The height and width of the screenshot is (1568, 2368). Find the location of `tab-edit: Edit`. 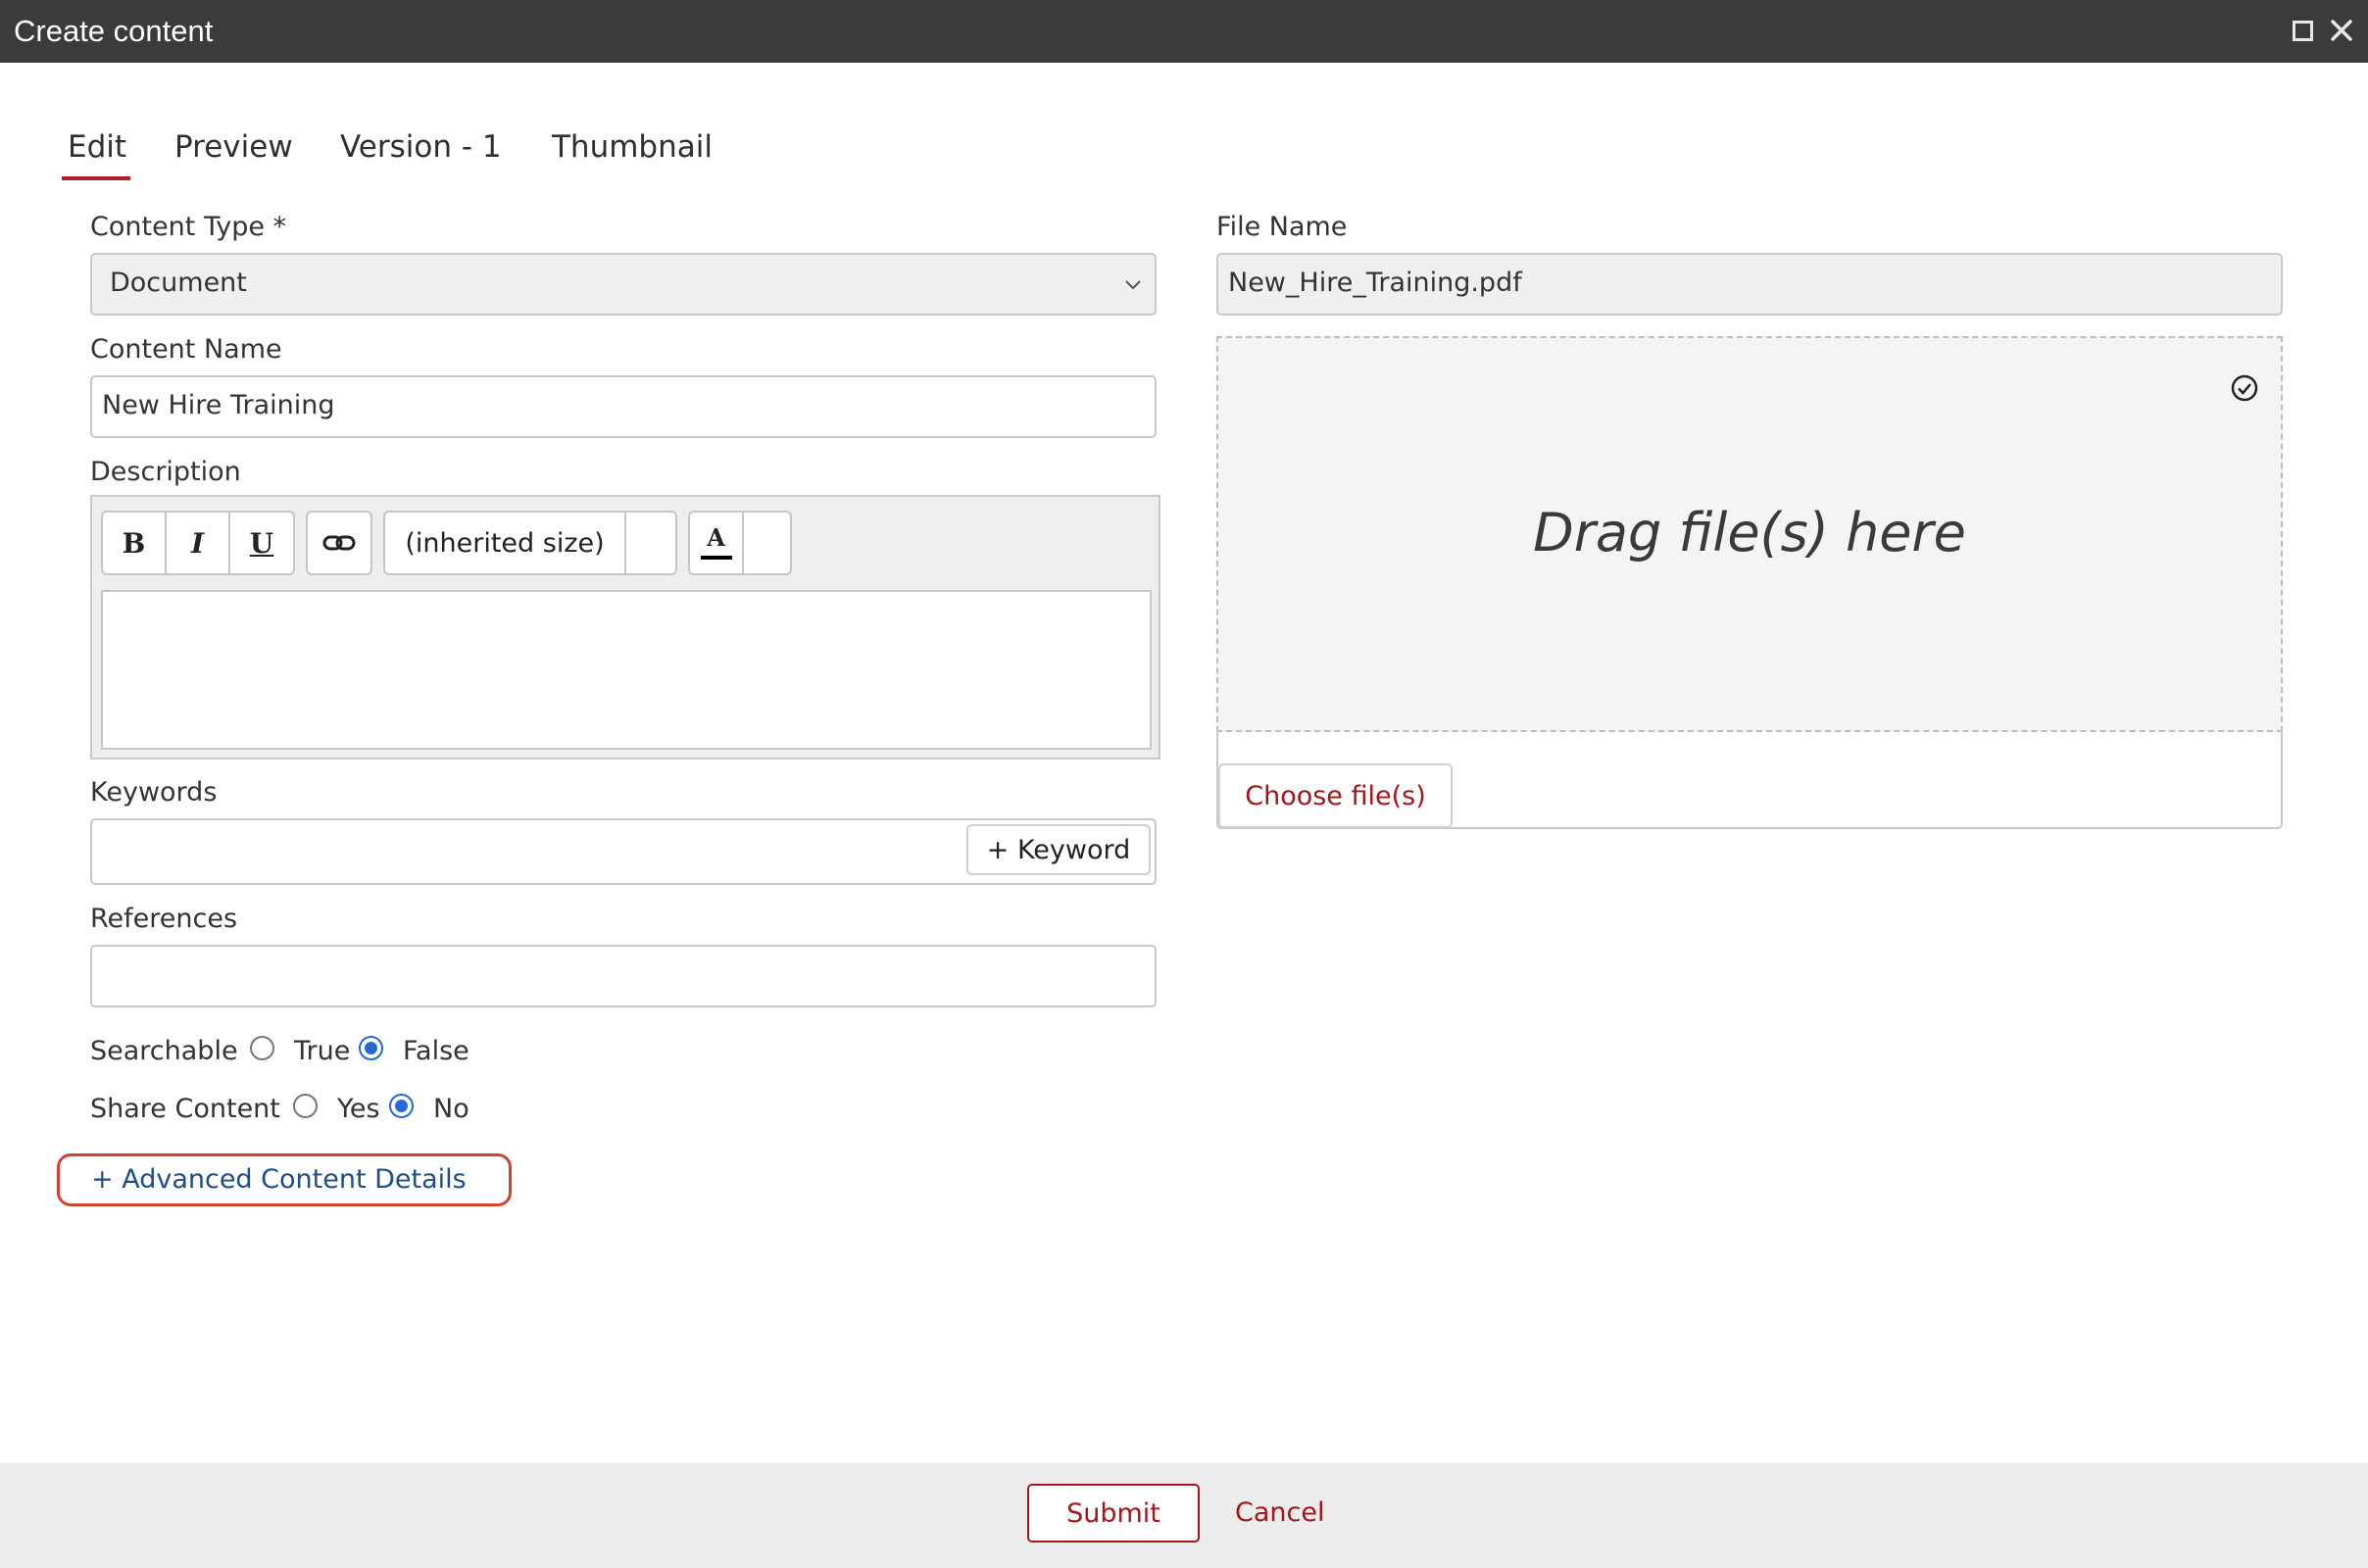

tab-edit: Edit is located at coordinates (96, 154).